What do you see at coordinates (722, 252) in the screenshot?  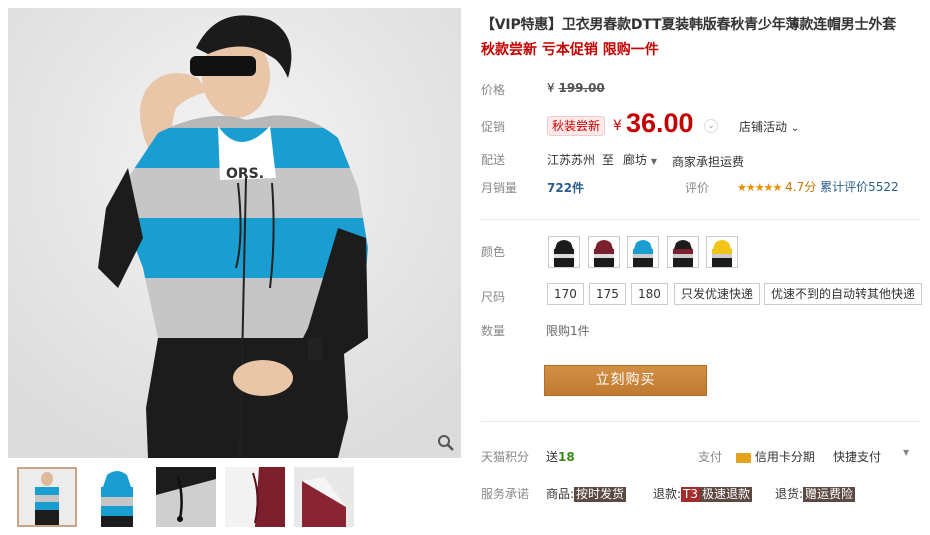 I see `color-swatch-yellow` at bounding box center [722, 252].